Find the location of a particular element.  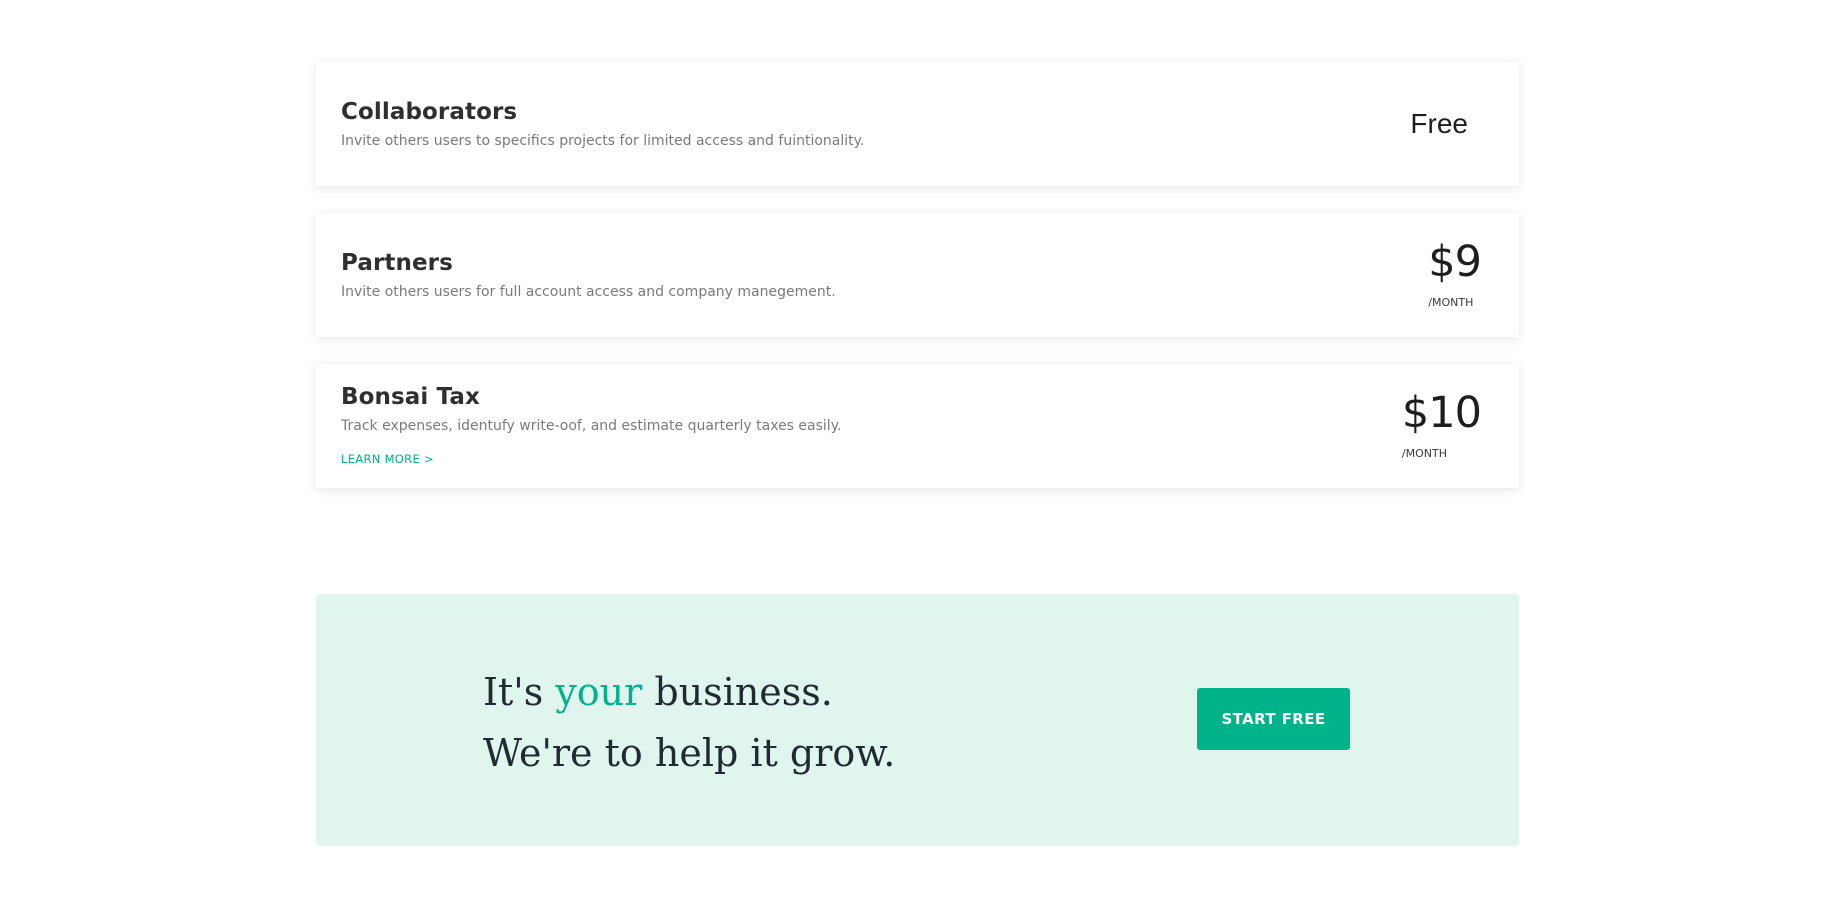

price-amount: $10 is located at coordinates (1441, 413).